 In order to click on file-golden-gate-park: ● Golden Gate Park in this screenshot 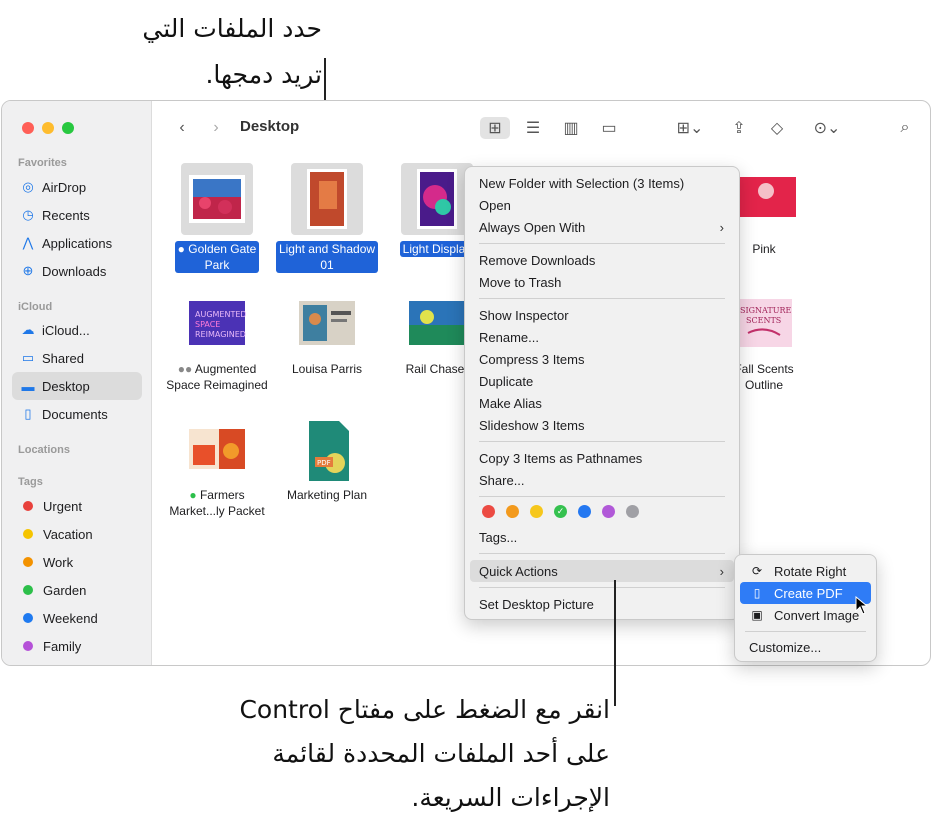, I will do `click(217, 218)`.